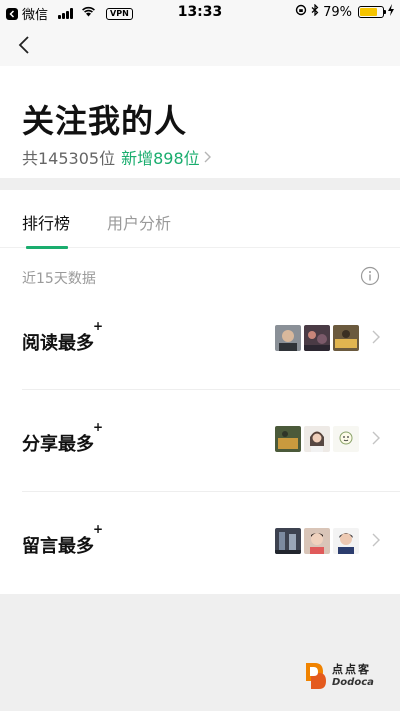 The width and height of the screenshot is (400, 711). What do you see at coordinates (351, 669) in the screenshot?
I see `watermark-text-cn: 点点客` at bounding box center [351, 669].